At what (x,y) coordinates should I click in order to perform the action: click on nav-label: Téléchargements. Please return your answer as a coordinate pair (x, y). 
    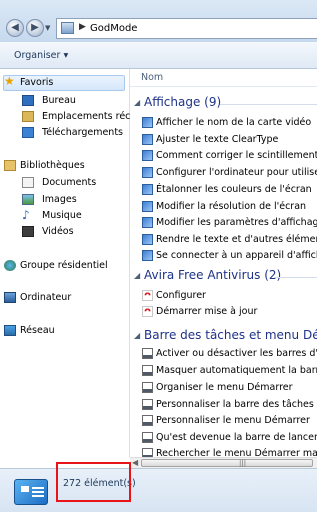
    Looking at the image, I should click on (82, 132).